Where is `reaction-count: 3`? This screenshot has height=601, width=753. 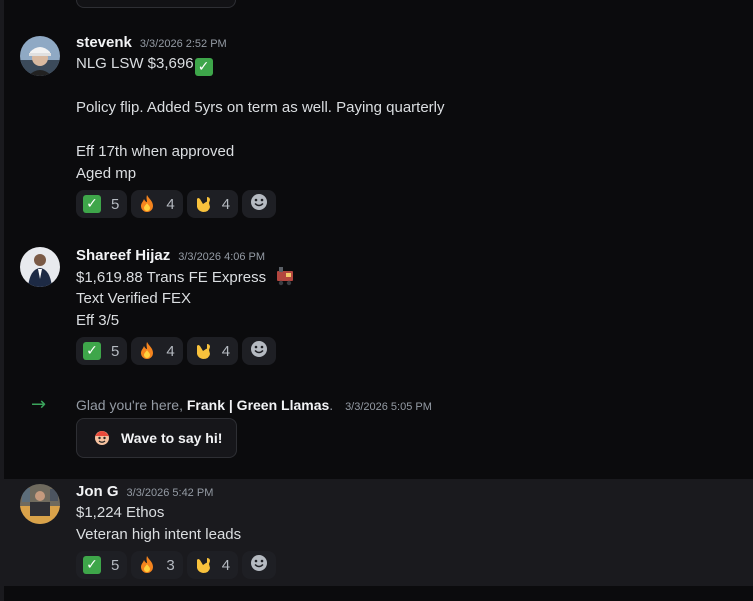 reaction-count: 3 is located at coordinates (170, 565).